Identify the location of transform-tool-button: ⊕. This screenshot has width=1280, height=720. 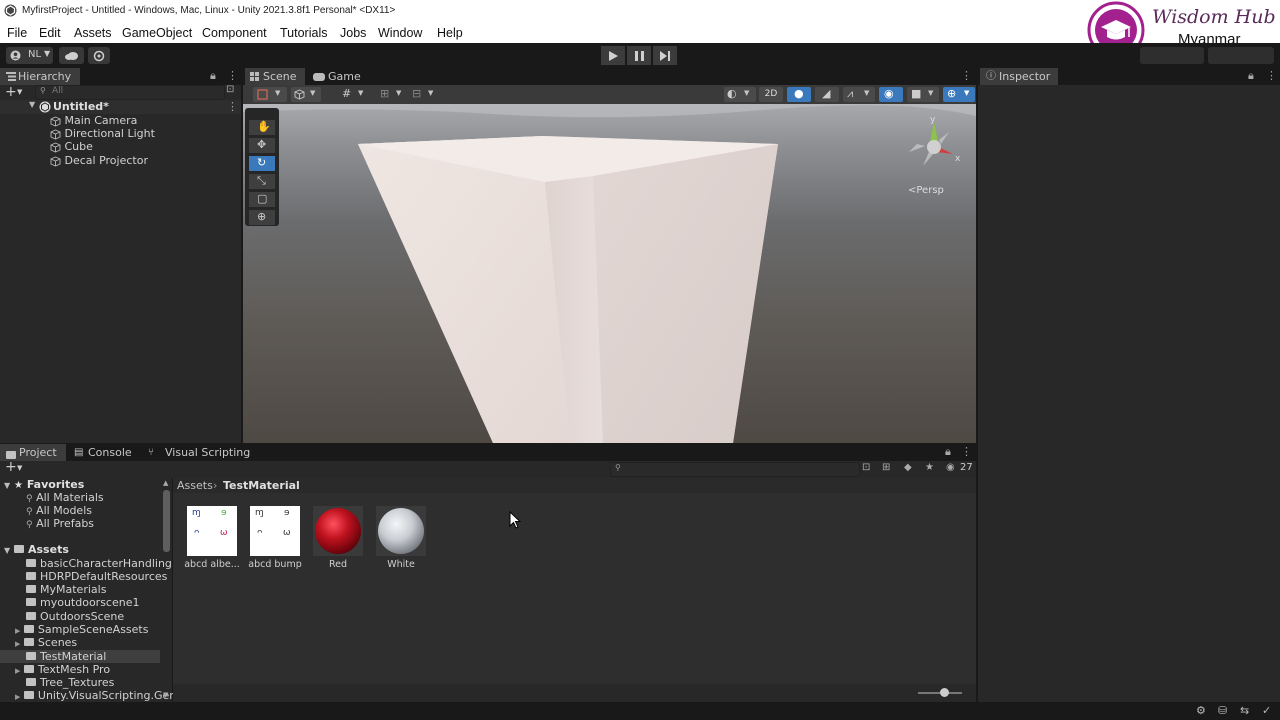
(262, 217).